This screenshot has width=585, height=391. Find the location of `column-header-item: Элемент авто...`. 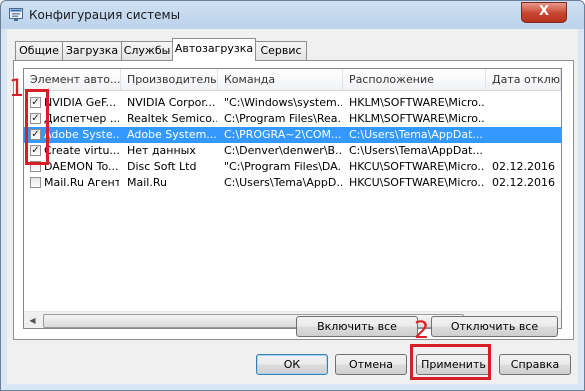

column-header-item: Элемент авто... is located at coordinates (72, 79).